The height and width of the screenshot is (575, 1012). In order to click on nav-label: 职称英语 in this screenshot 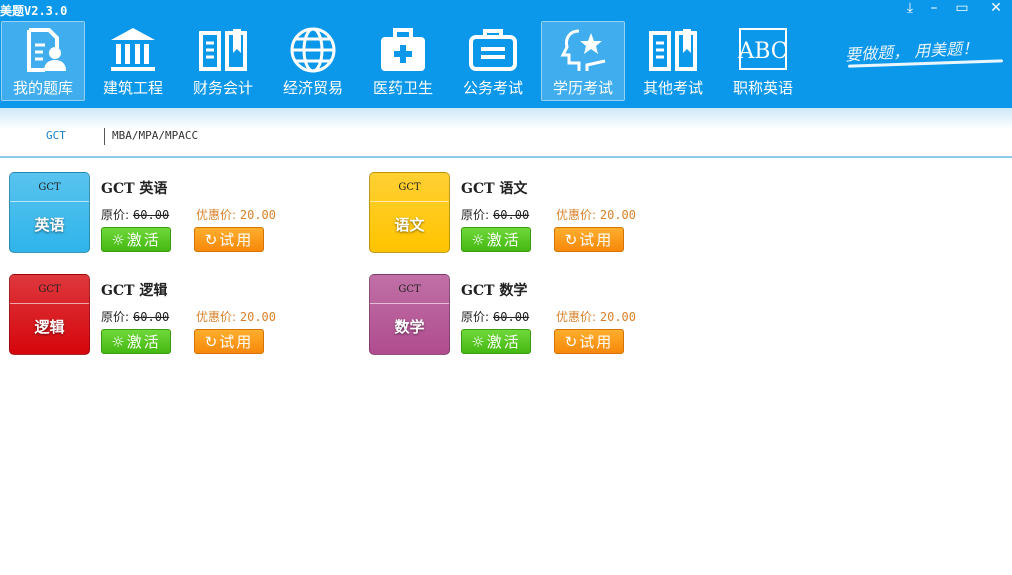, I will do `click(762, 88)`.